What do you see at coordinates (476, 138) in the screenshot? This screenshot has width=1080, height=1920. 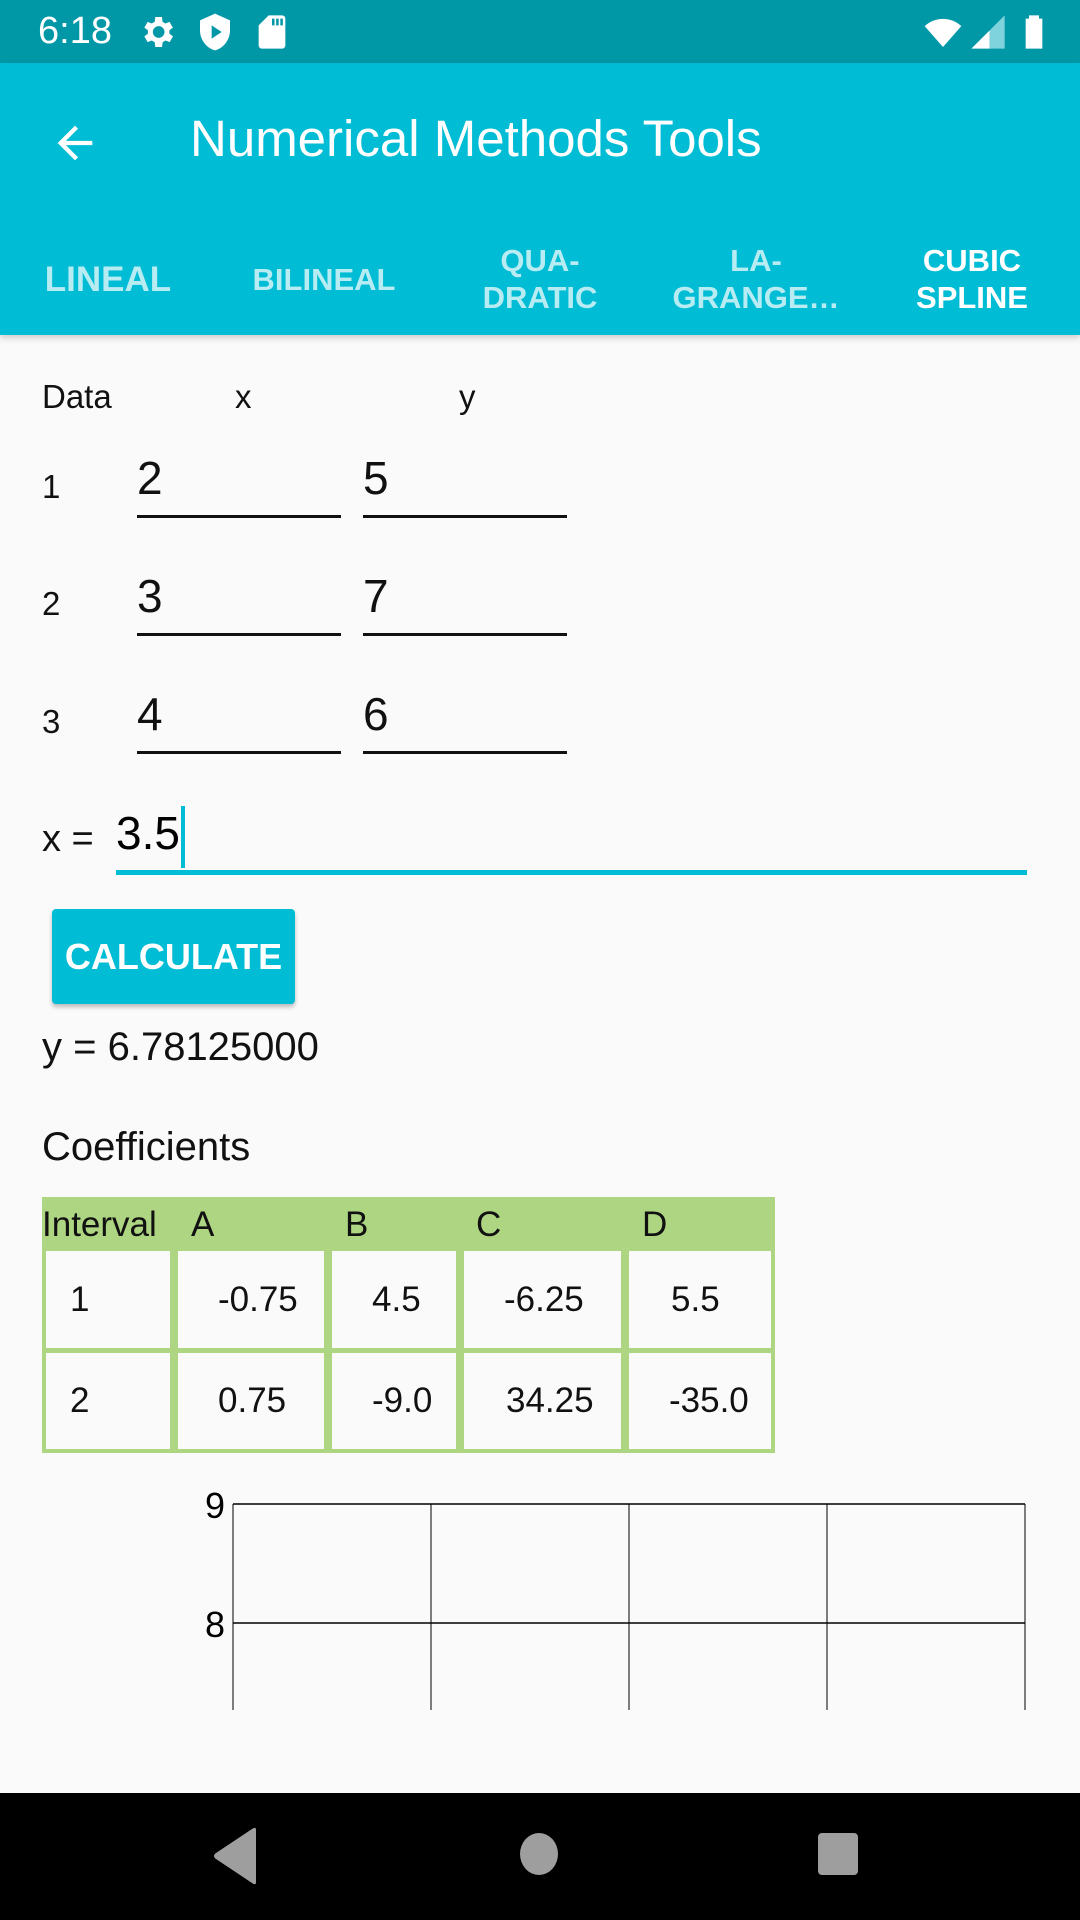 I see `app-title: Numerical Methods Tools` at bounding box center [476, 138].